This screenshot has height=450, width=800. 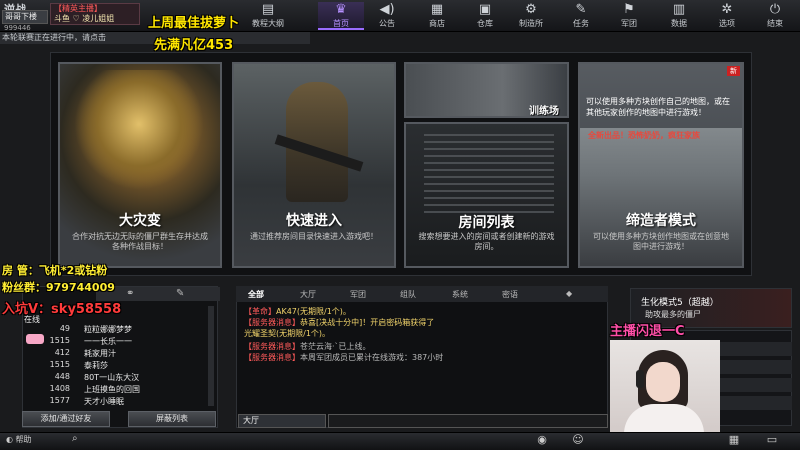 What do you see at coordinates (314, 236) in the screenshot?
I see `card-desc: 通过推荐房间目录快速进入游戏吧！` at bounding box center [314, 236].